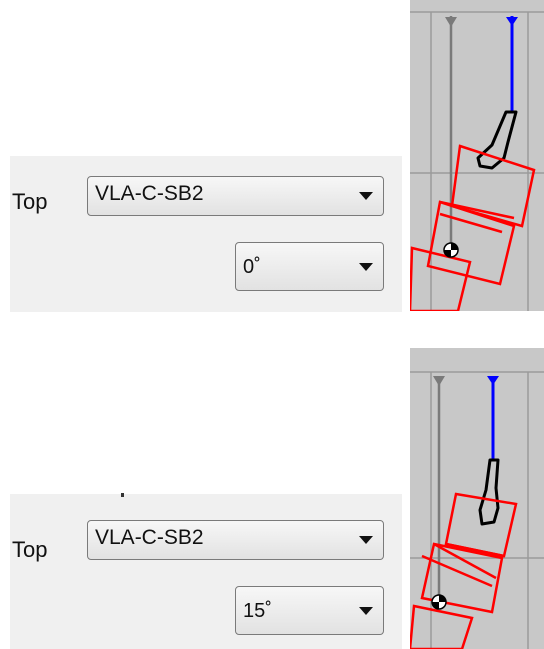  Describe the element at coordinates (309, 266) in the screenshot. I see `angle-dropdown: 0˚` at that location.